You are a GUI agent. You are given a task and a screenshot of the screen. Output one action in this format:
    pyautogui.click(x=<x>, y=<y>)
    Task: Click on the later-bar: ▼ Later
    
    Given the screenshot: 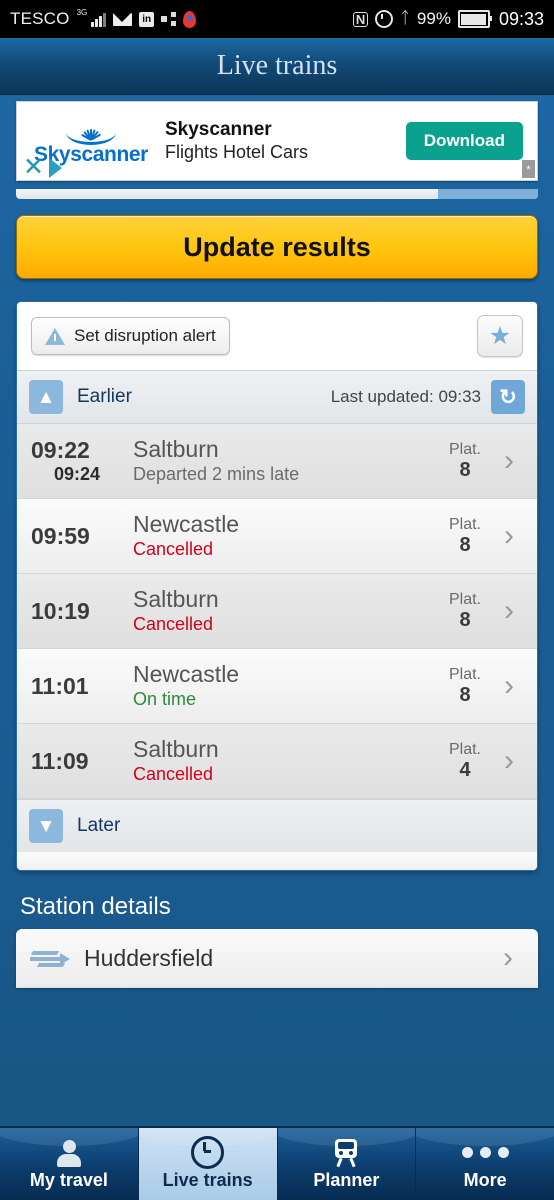 What is the action you would take?
    pyautogui.click(x=277, y=825)
    